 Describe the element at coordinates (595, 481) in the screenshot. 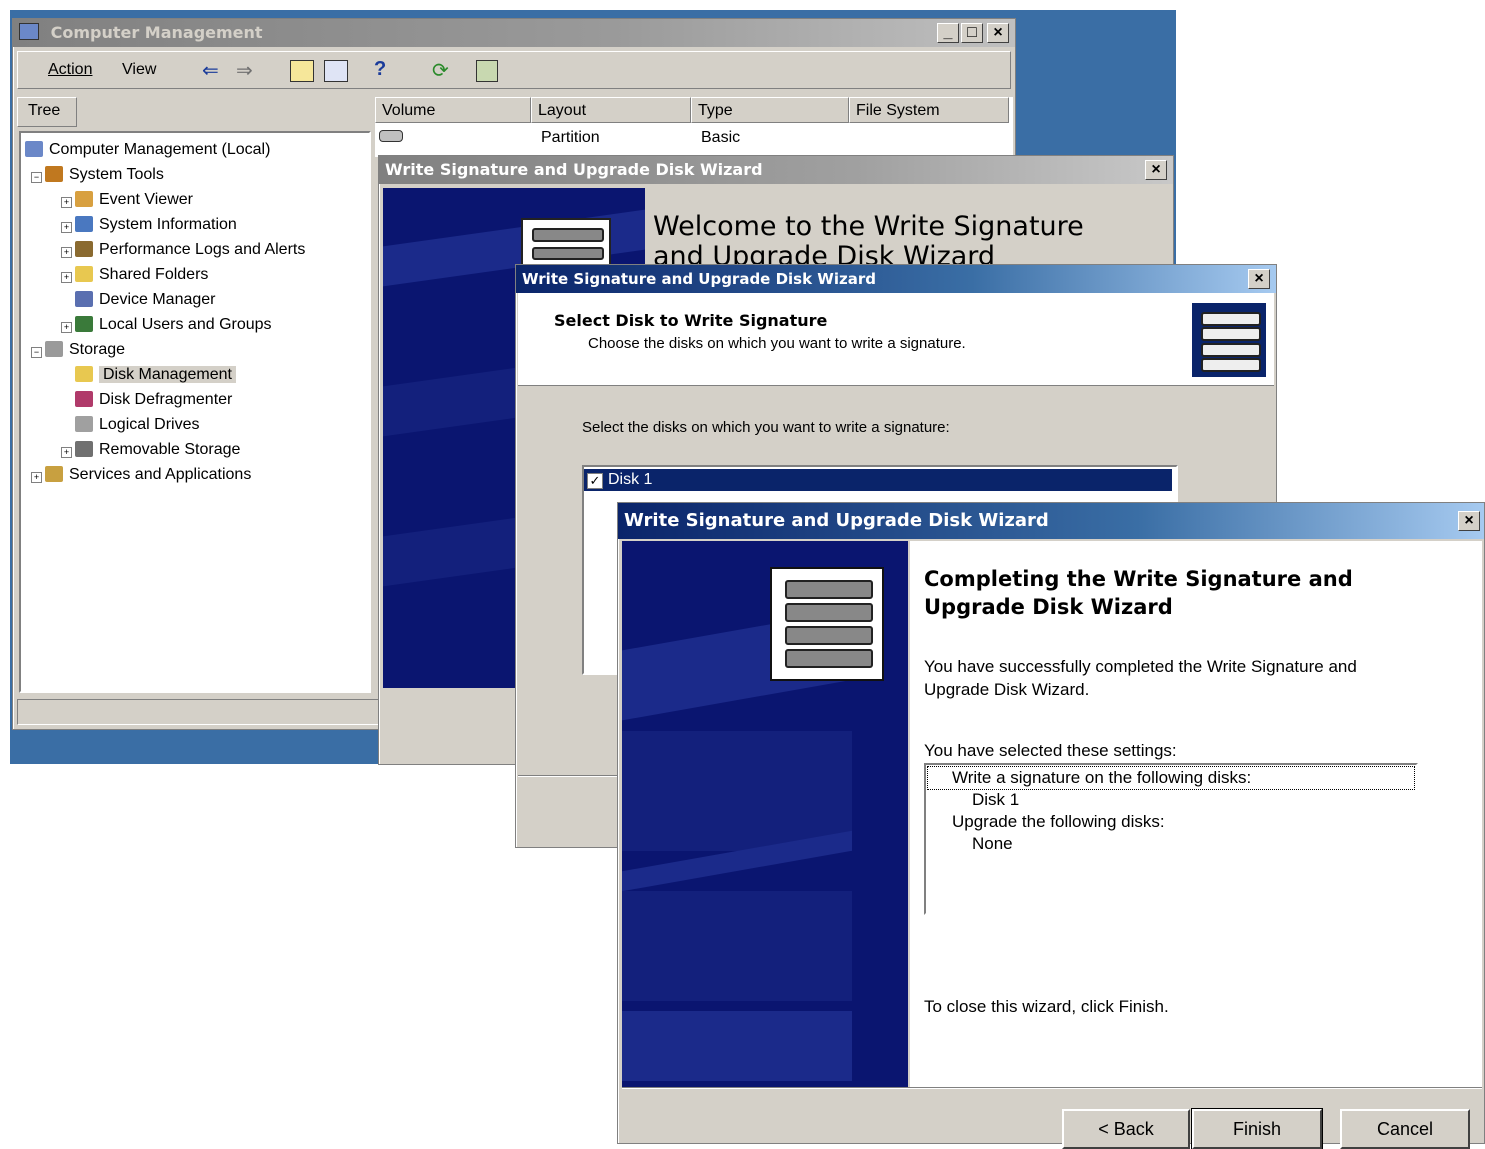

I see `disk-checkbox: ✓` at that location.